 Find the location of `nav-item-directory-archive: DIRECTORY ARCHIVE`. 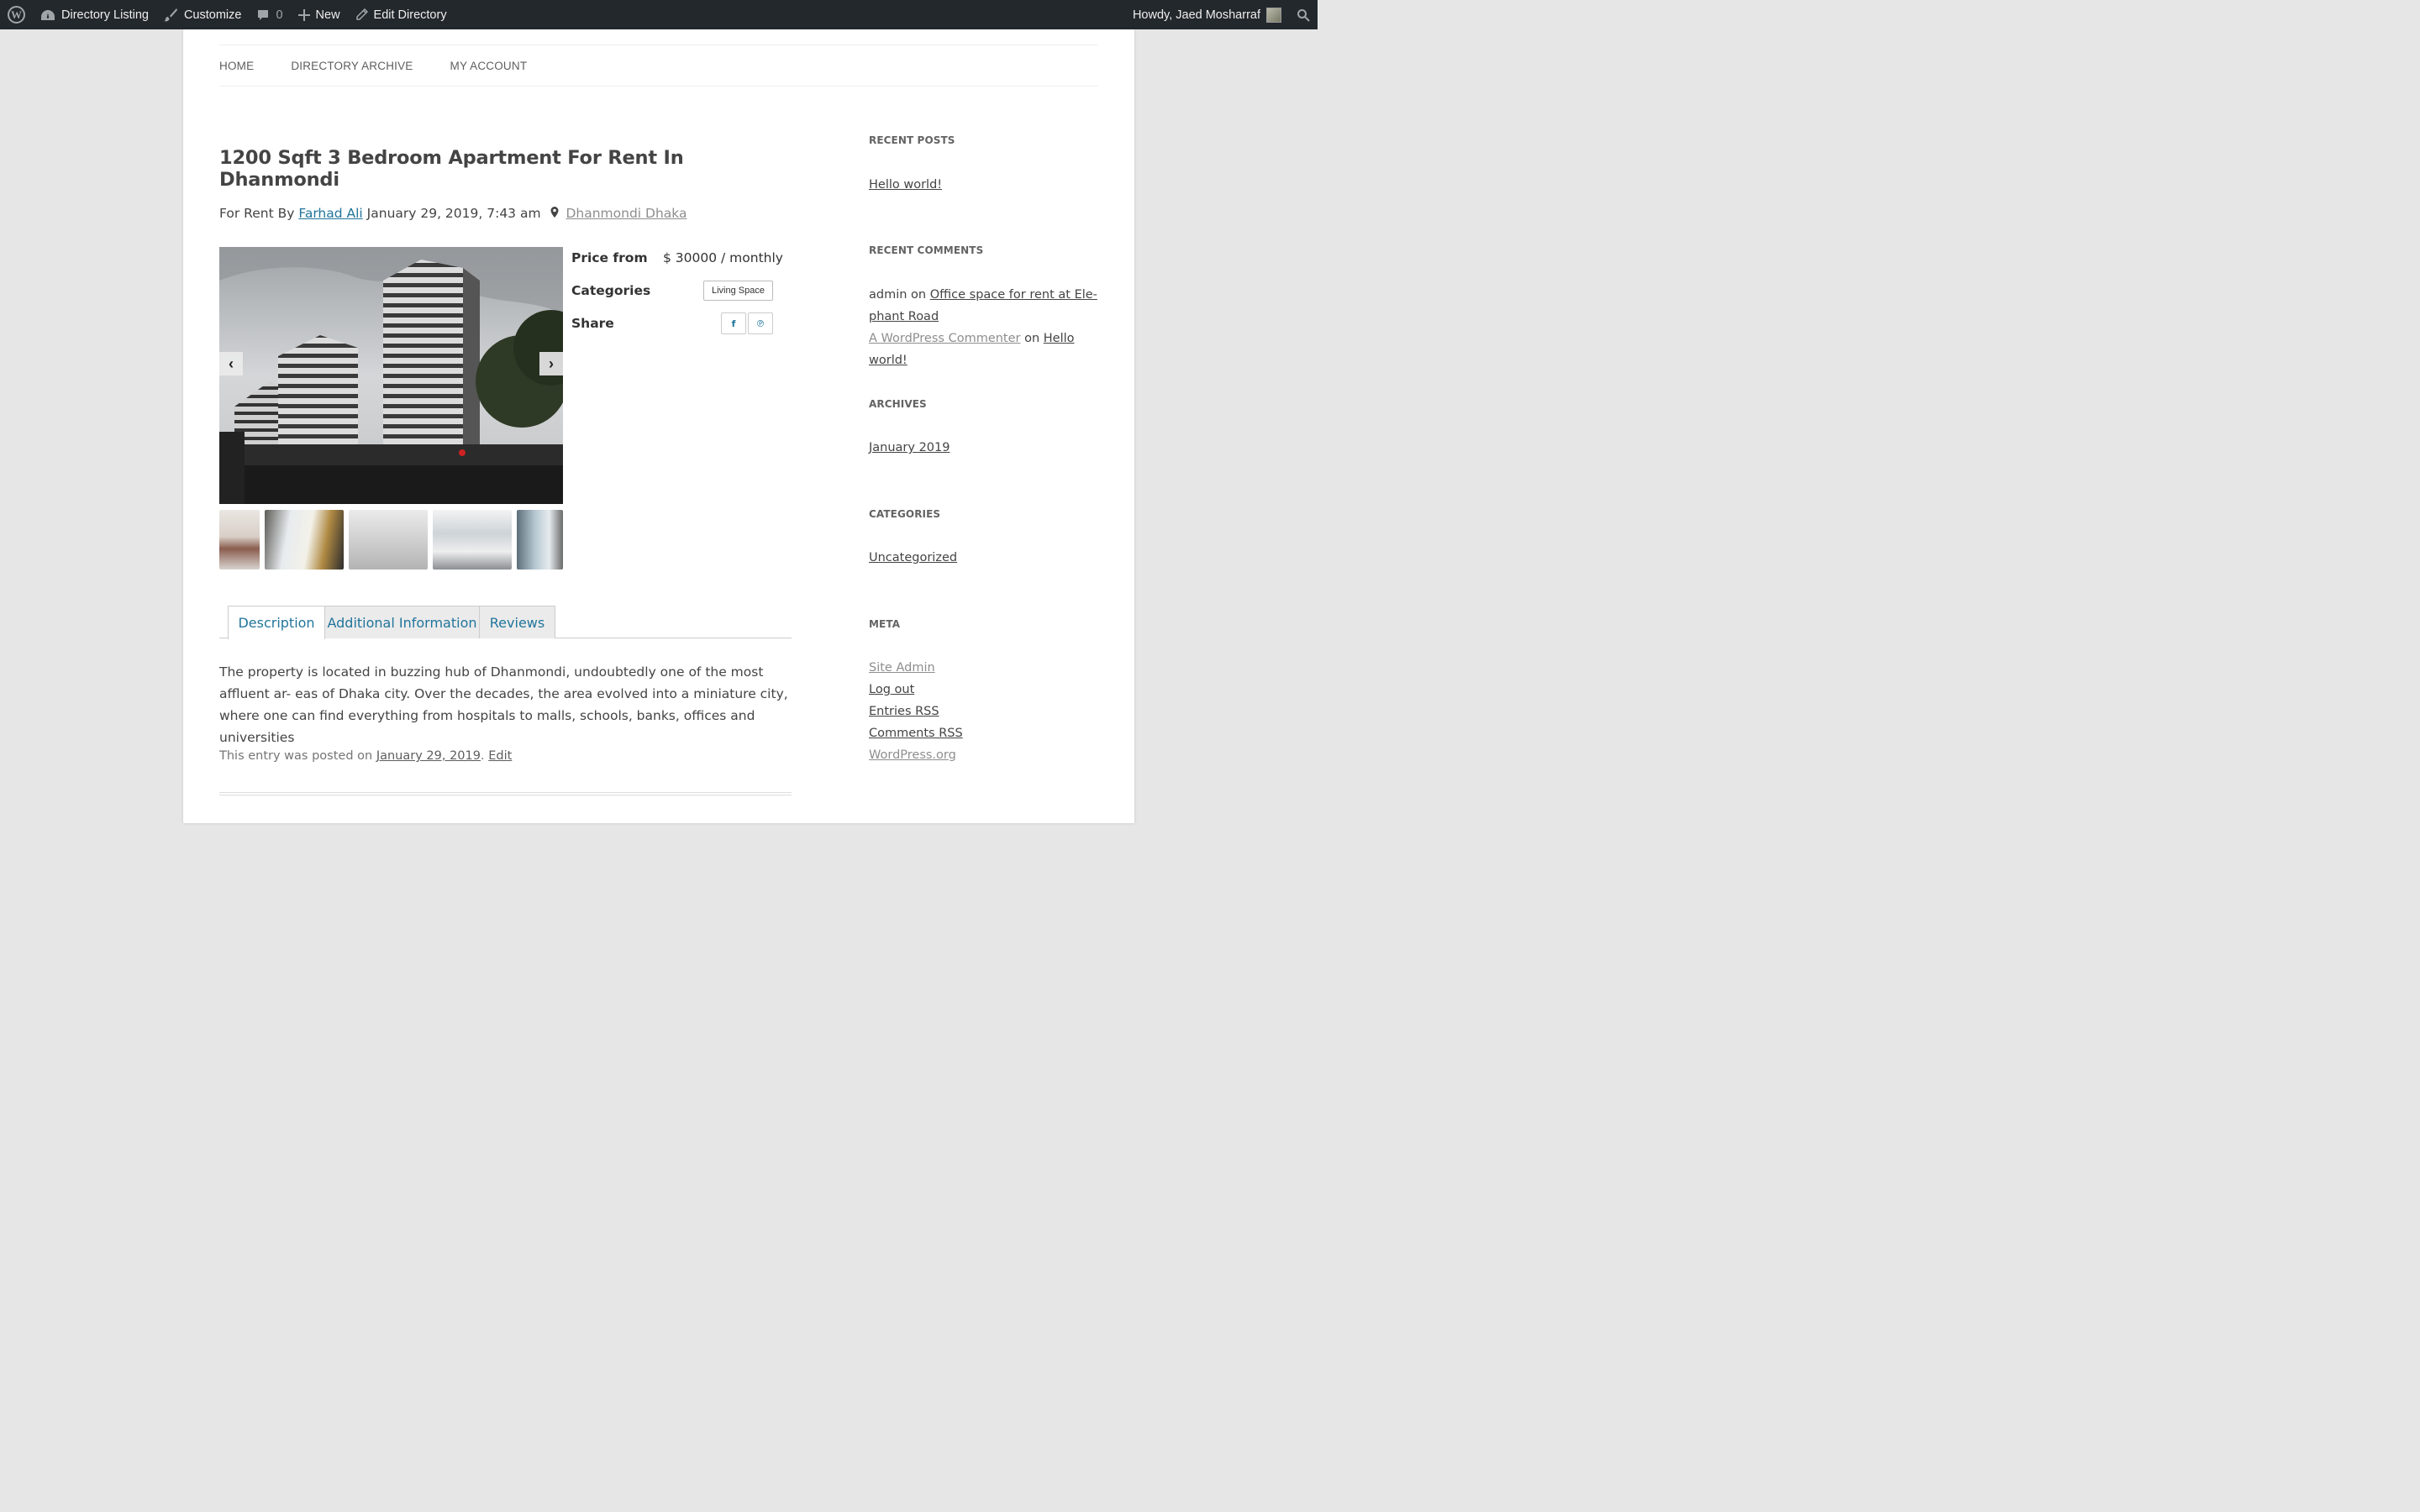

nav-item-directory-archive: DIRECTORY ARCHIVE is located at coordinates (352, 66).